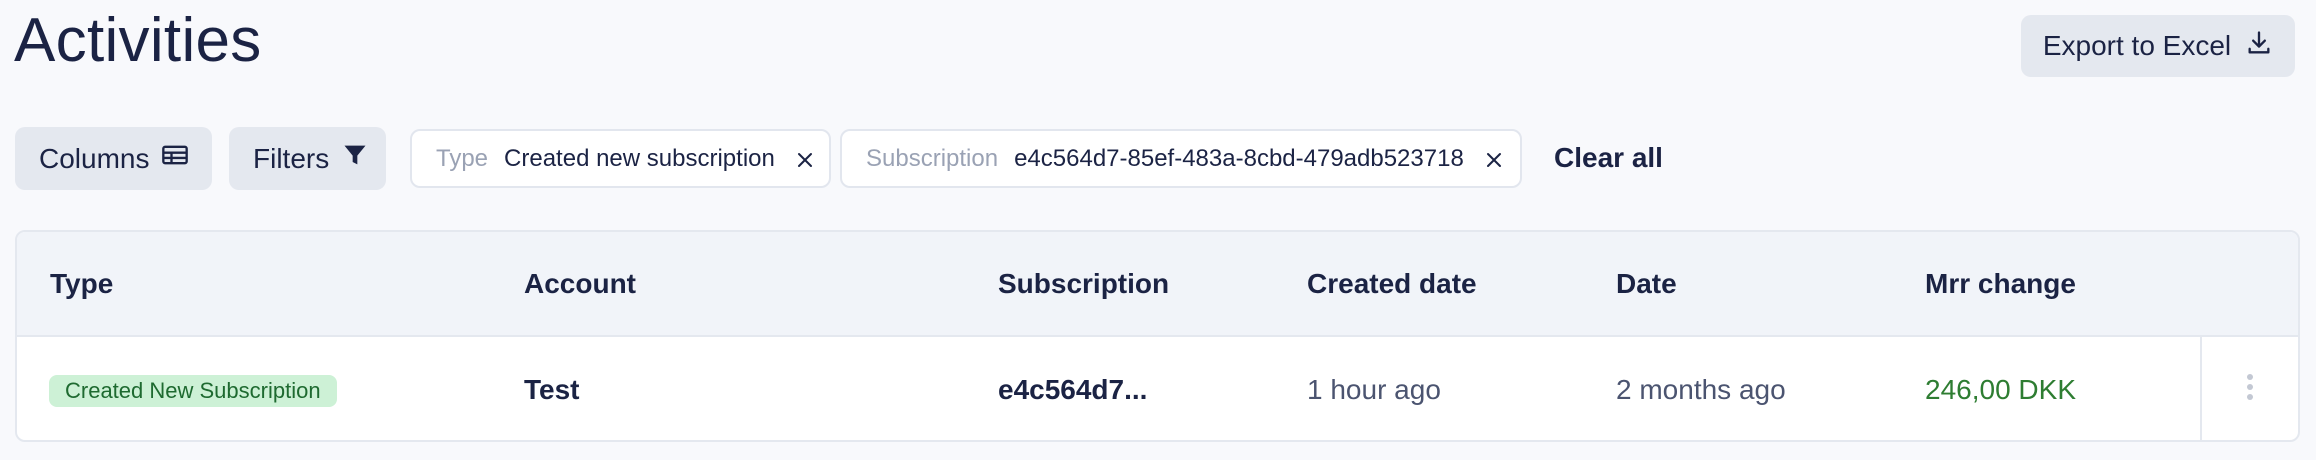  I want to click on activity-type-badge: Created New Subscription, so click(193, 391).